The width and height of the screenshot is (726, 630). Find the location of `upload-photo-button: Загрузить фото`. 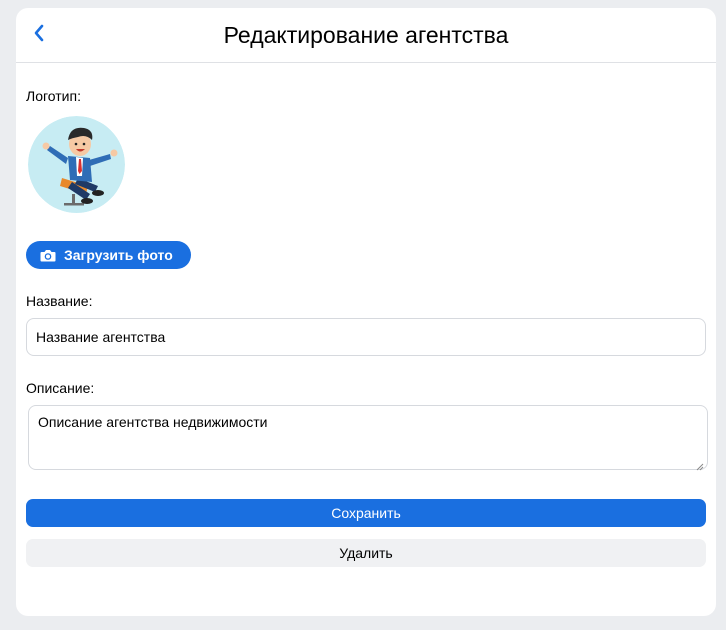

upload-photo-button: Загрузить фото is located at coordinates (108, 255).